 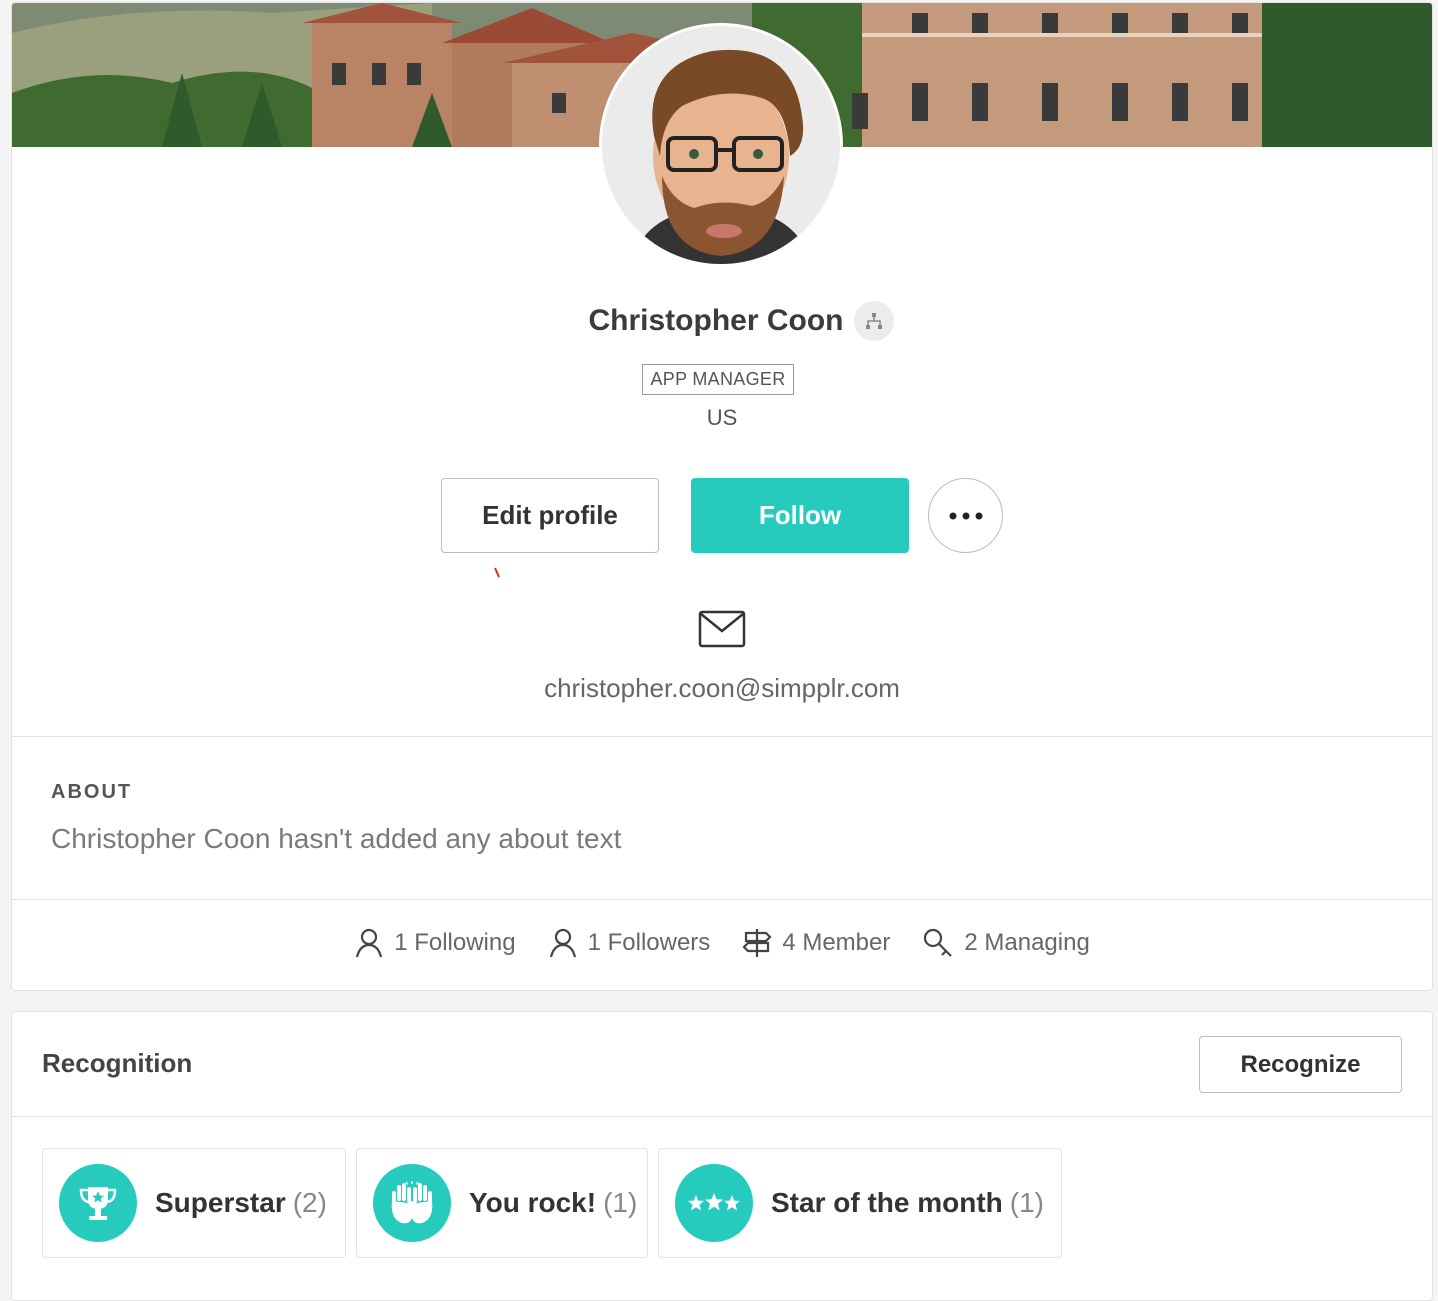 What do you see at coordinates (497, 572) in the screenshot?
I see `cursor-mark` at bounding box center [497, 572].